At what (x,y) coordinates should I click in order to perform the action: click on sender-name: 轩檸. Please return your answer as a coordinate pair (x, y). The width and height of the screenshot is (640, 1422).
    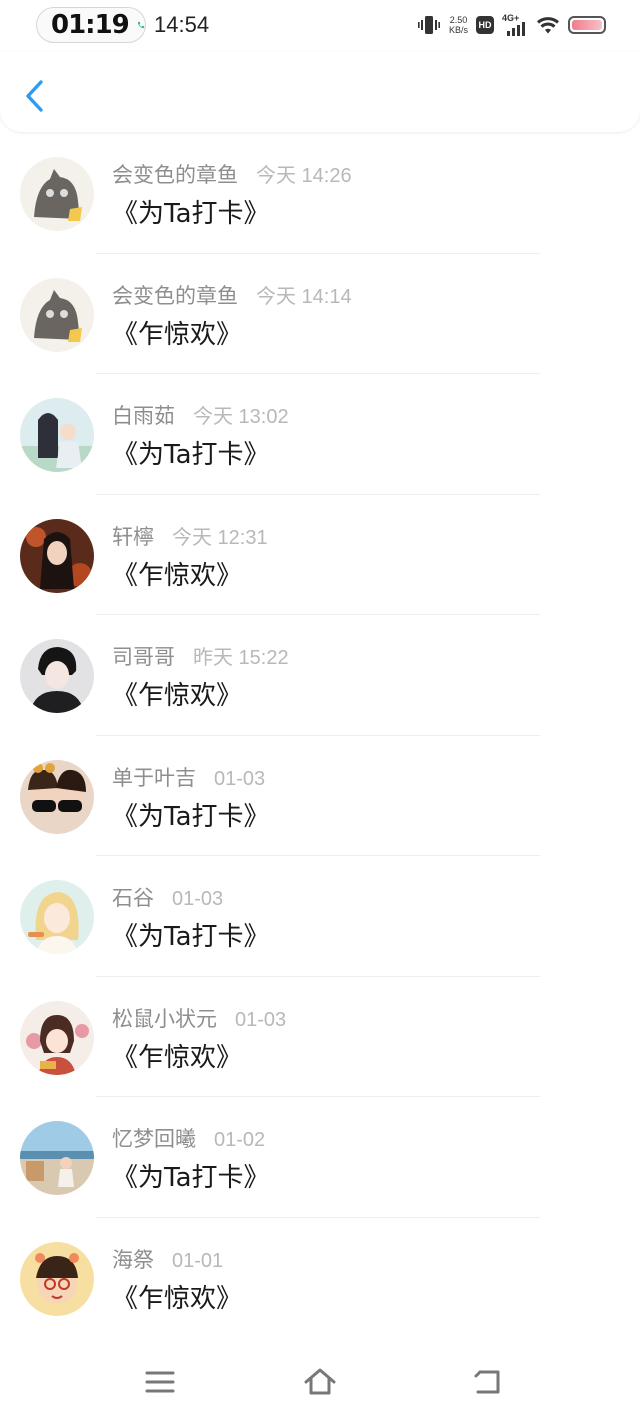
    Looking at the image, I should click on (133, 536).